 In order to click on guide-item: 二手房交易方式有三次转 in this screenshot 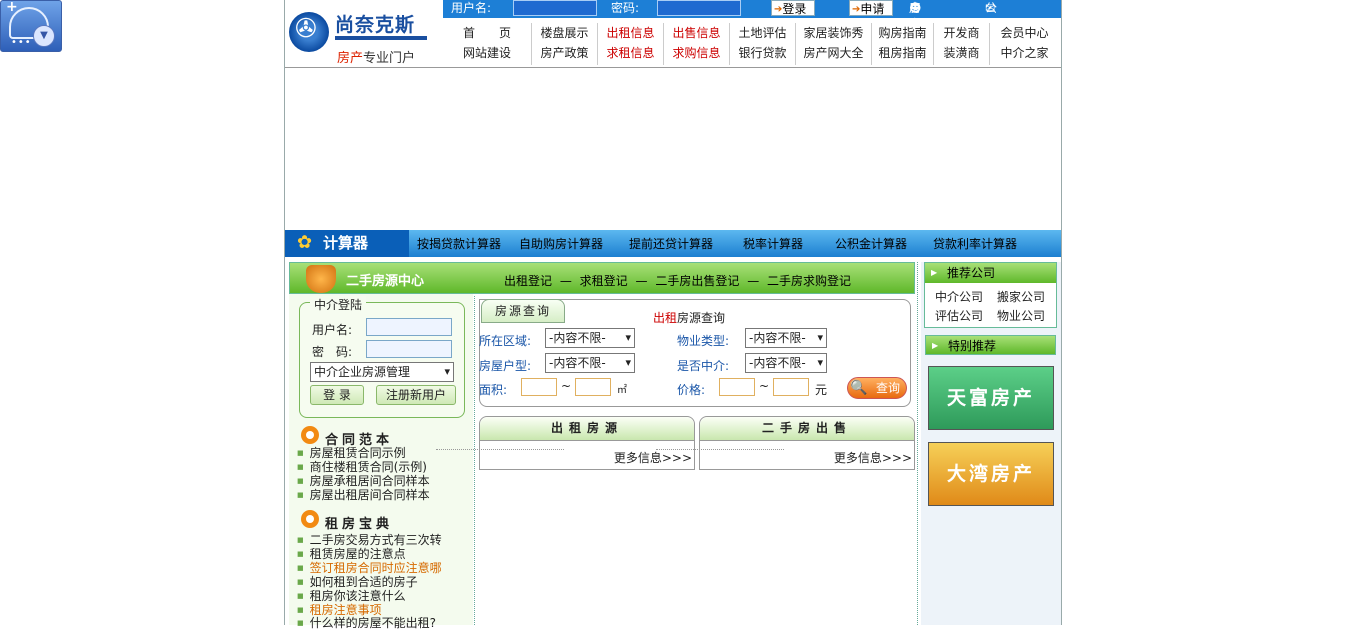, I will do `click(369, 540)`.